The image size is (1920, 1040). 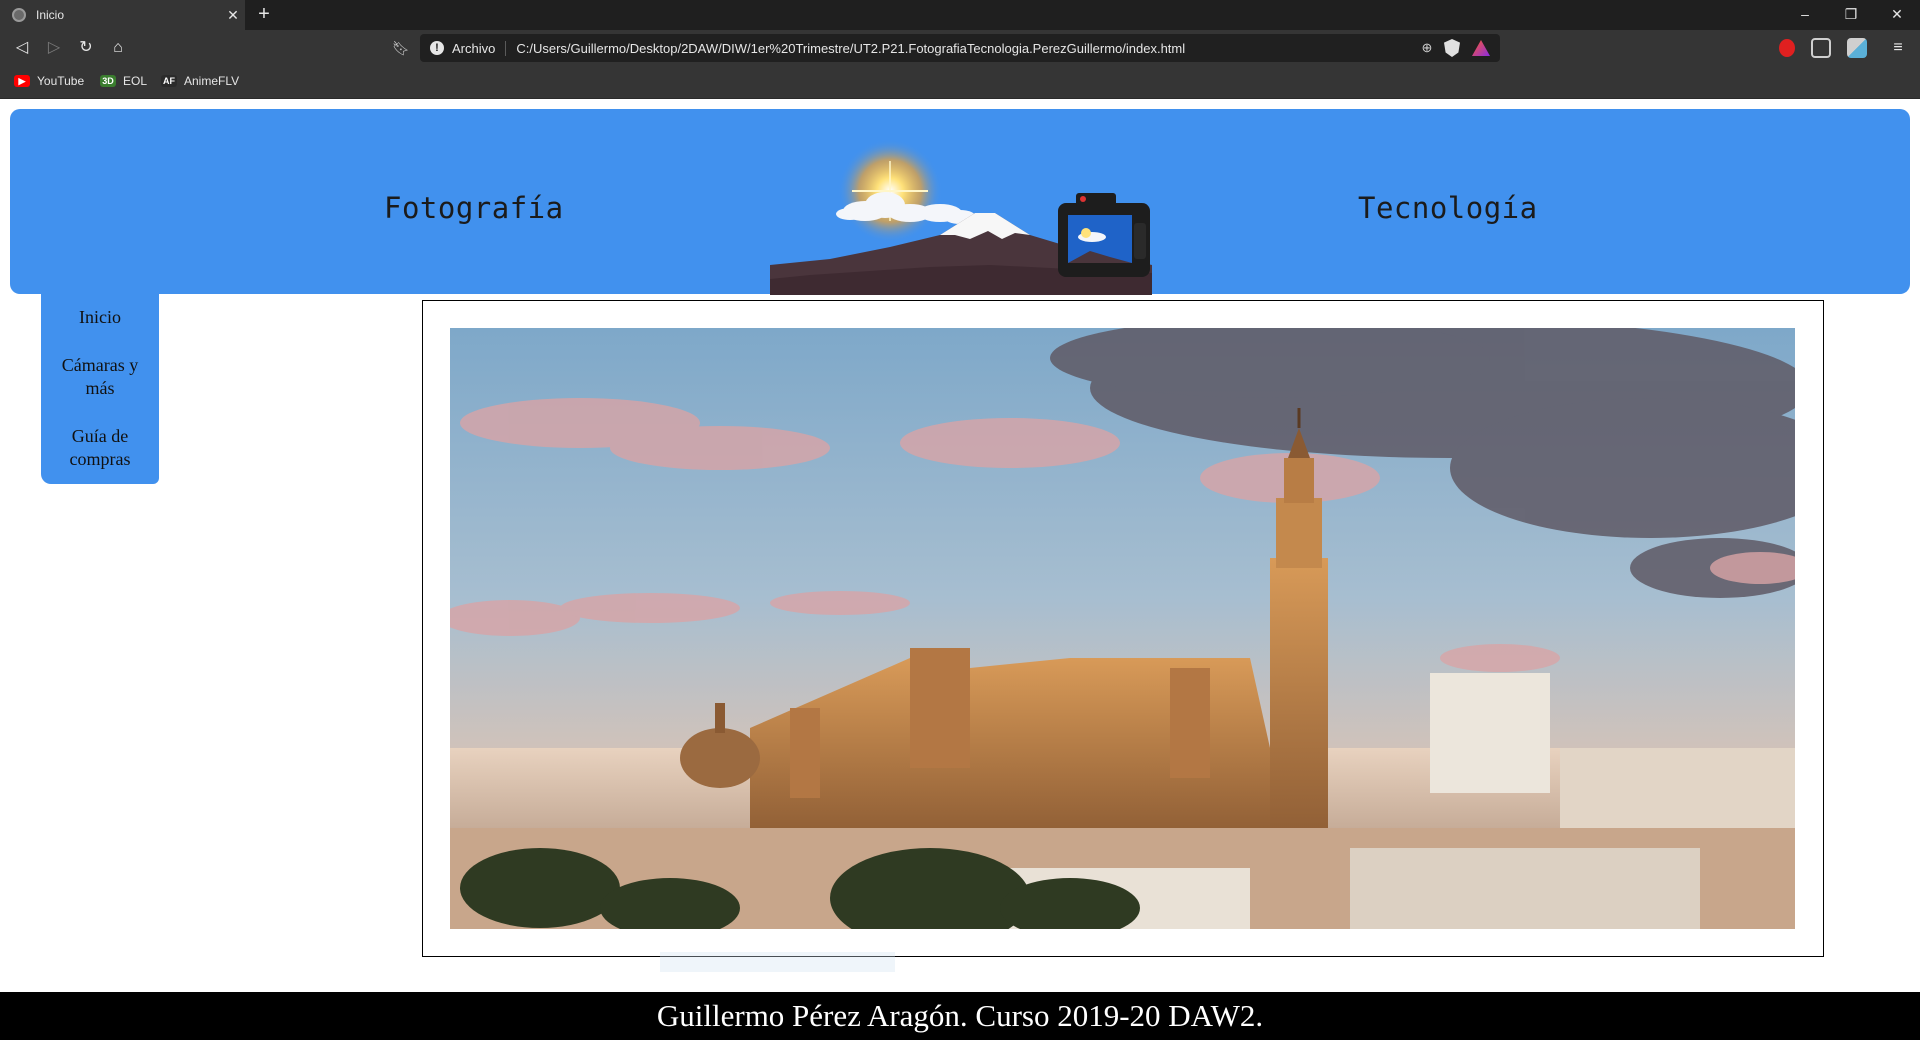 I want to click on forward-button: ▷, so click(x=54, y=48).